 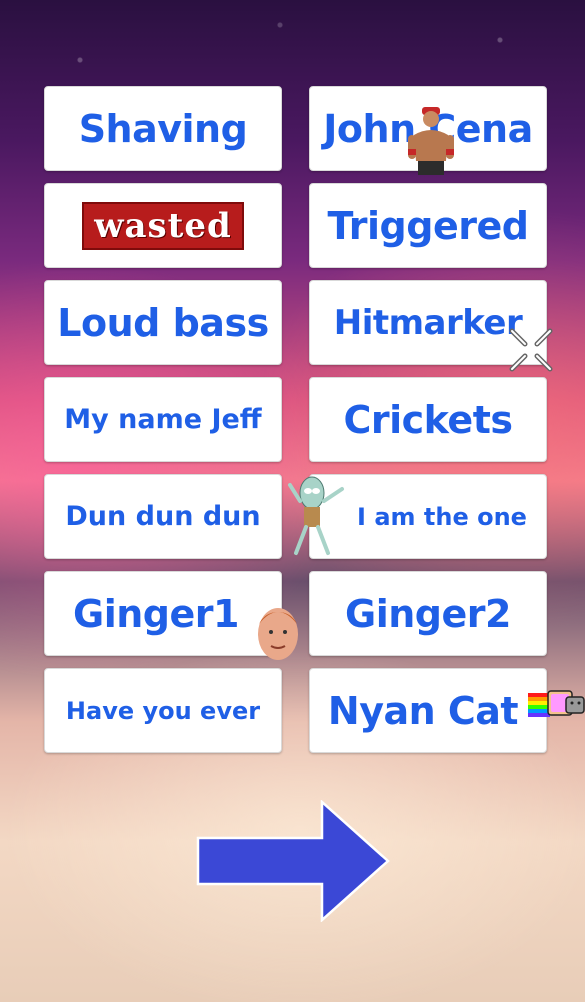 I want to click on wasted-logo: wasted, so click(x=163, y=225).